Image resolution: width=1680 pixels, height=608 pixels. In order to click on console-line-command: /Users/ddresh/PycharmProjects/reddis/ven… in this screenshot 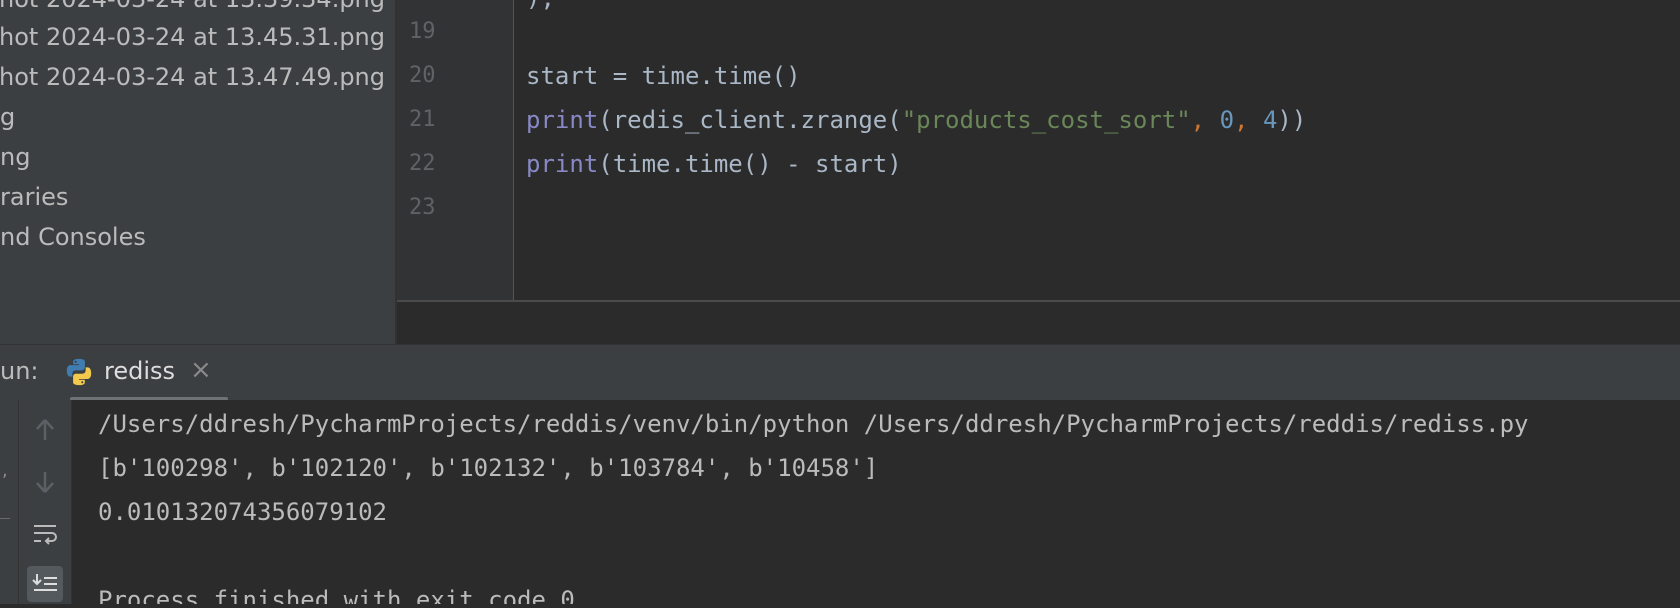, I will do `click(813, 424)`.